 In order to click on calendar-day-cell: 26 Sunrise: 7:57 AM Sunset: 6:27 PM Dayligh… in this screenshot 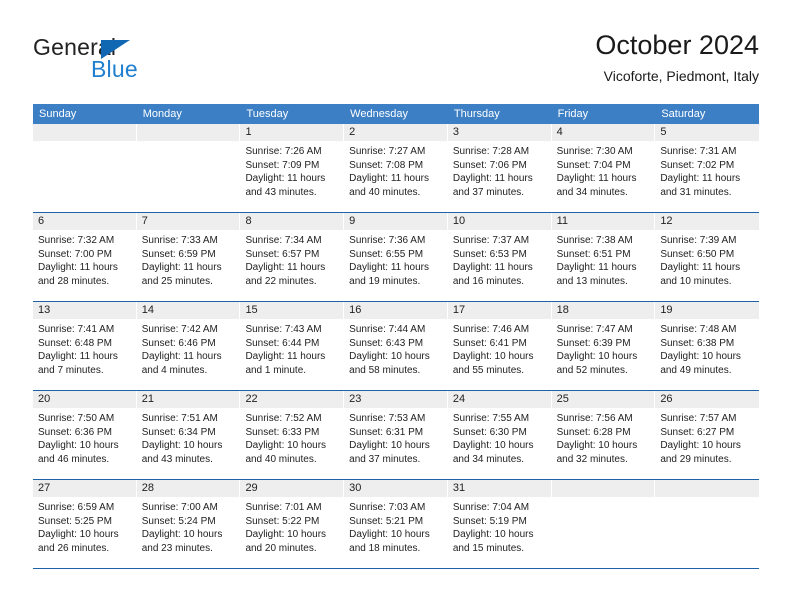, I will do `click(707, 435)`.